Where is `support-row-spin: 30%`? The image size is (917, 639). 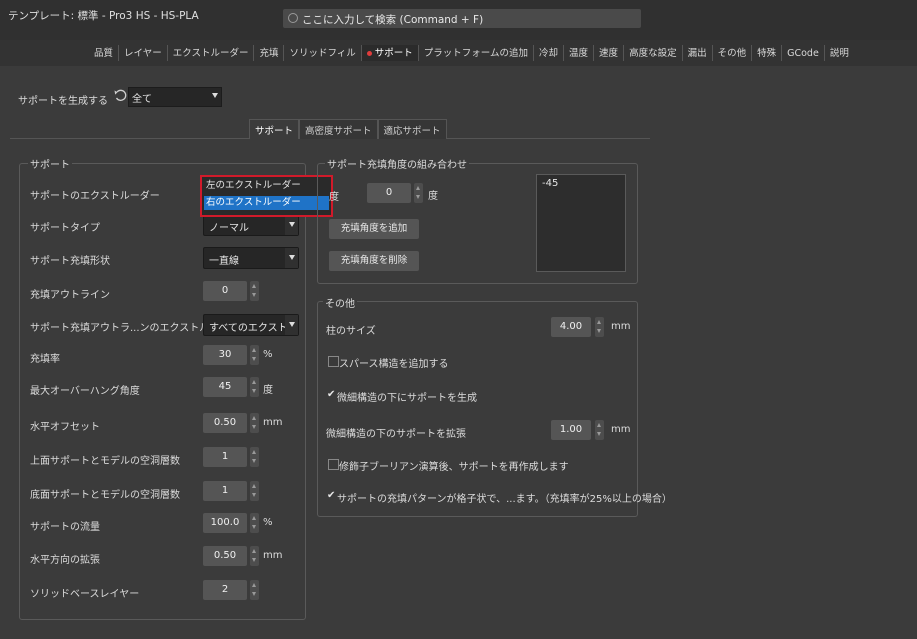 support-row-spin: 30% is located at coordinates (253, 355).